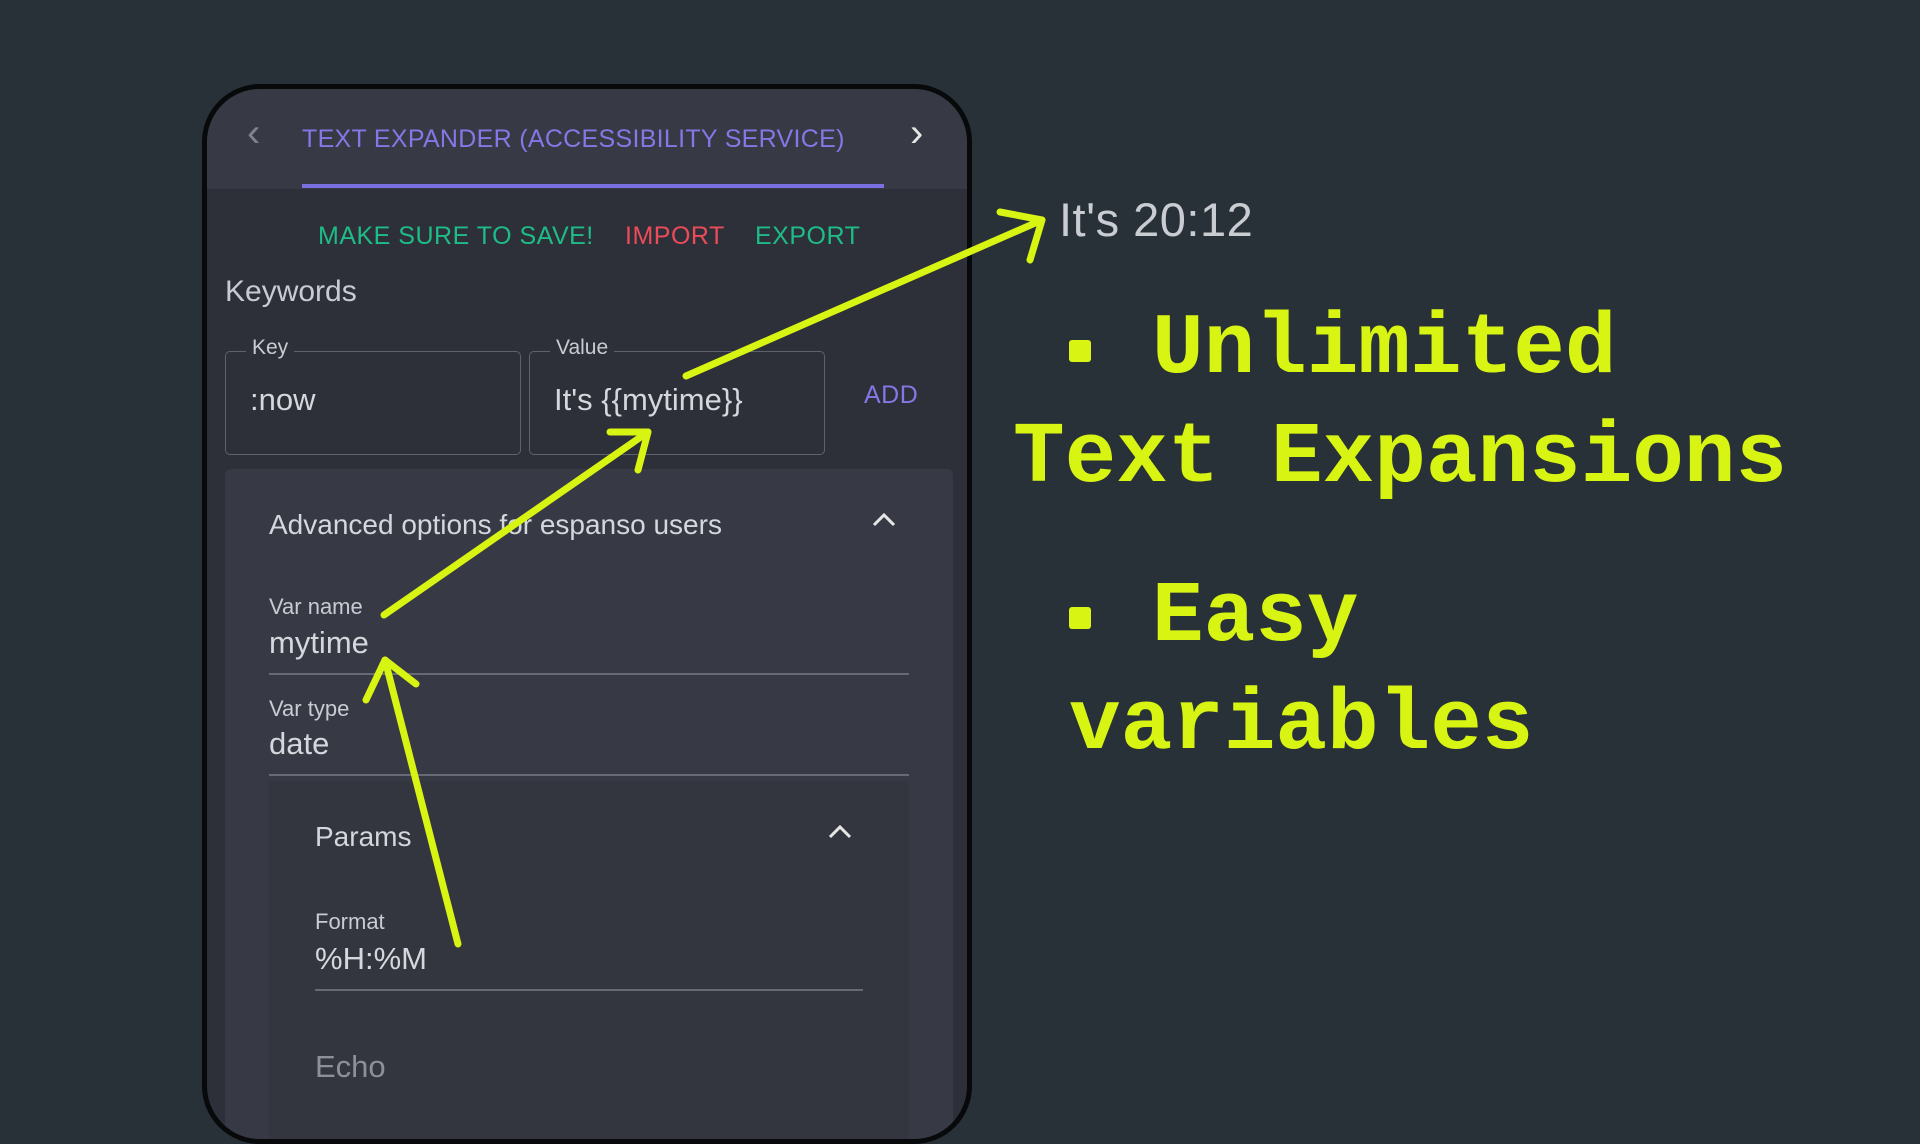 This screenshot has height=1144, width=1920. I want to click on var-type-label: Var type, so click(309, 708).